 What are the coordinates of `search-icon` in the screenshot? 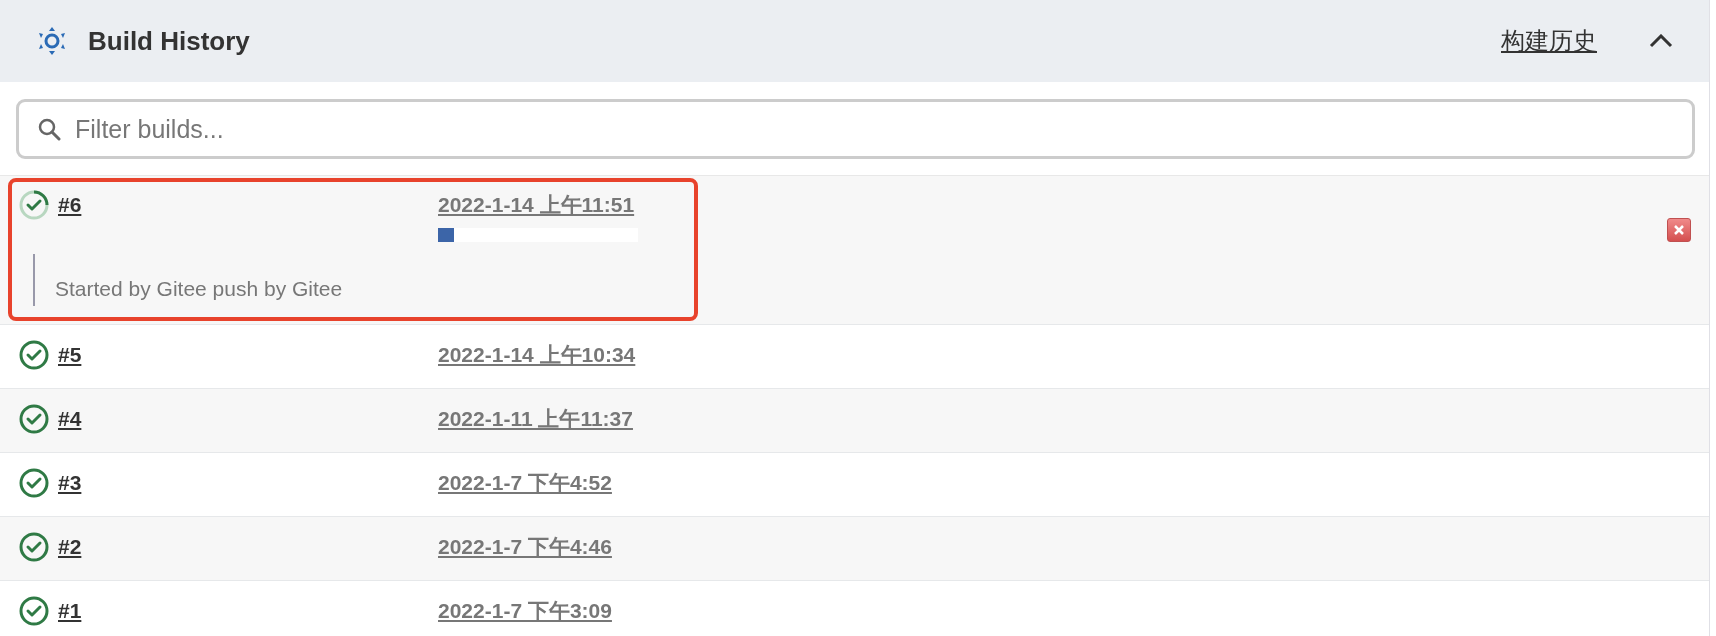 It's located at (49, 129).